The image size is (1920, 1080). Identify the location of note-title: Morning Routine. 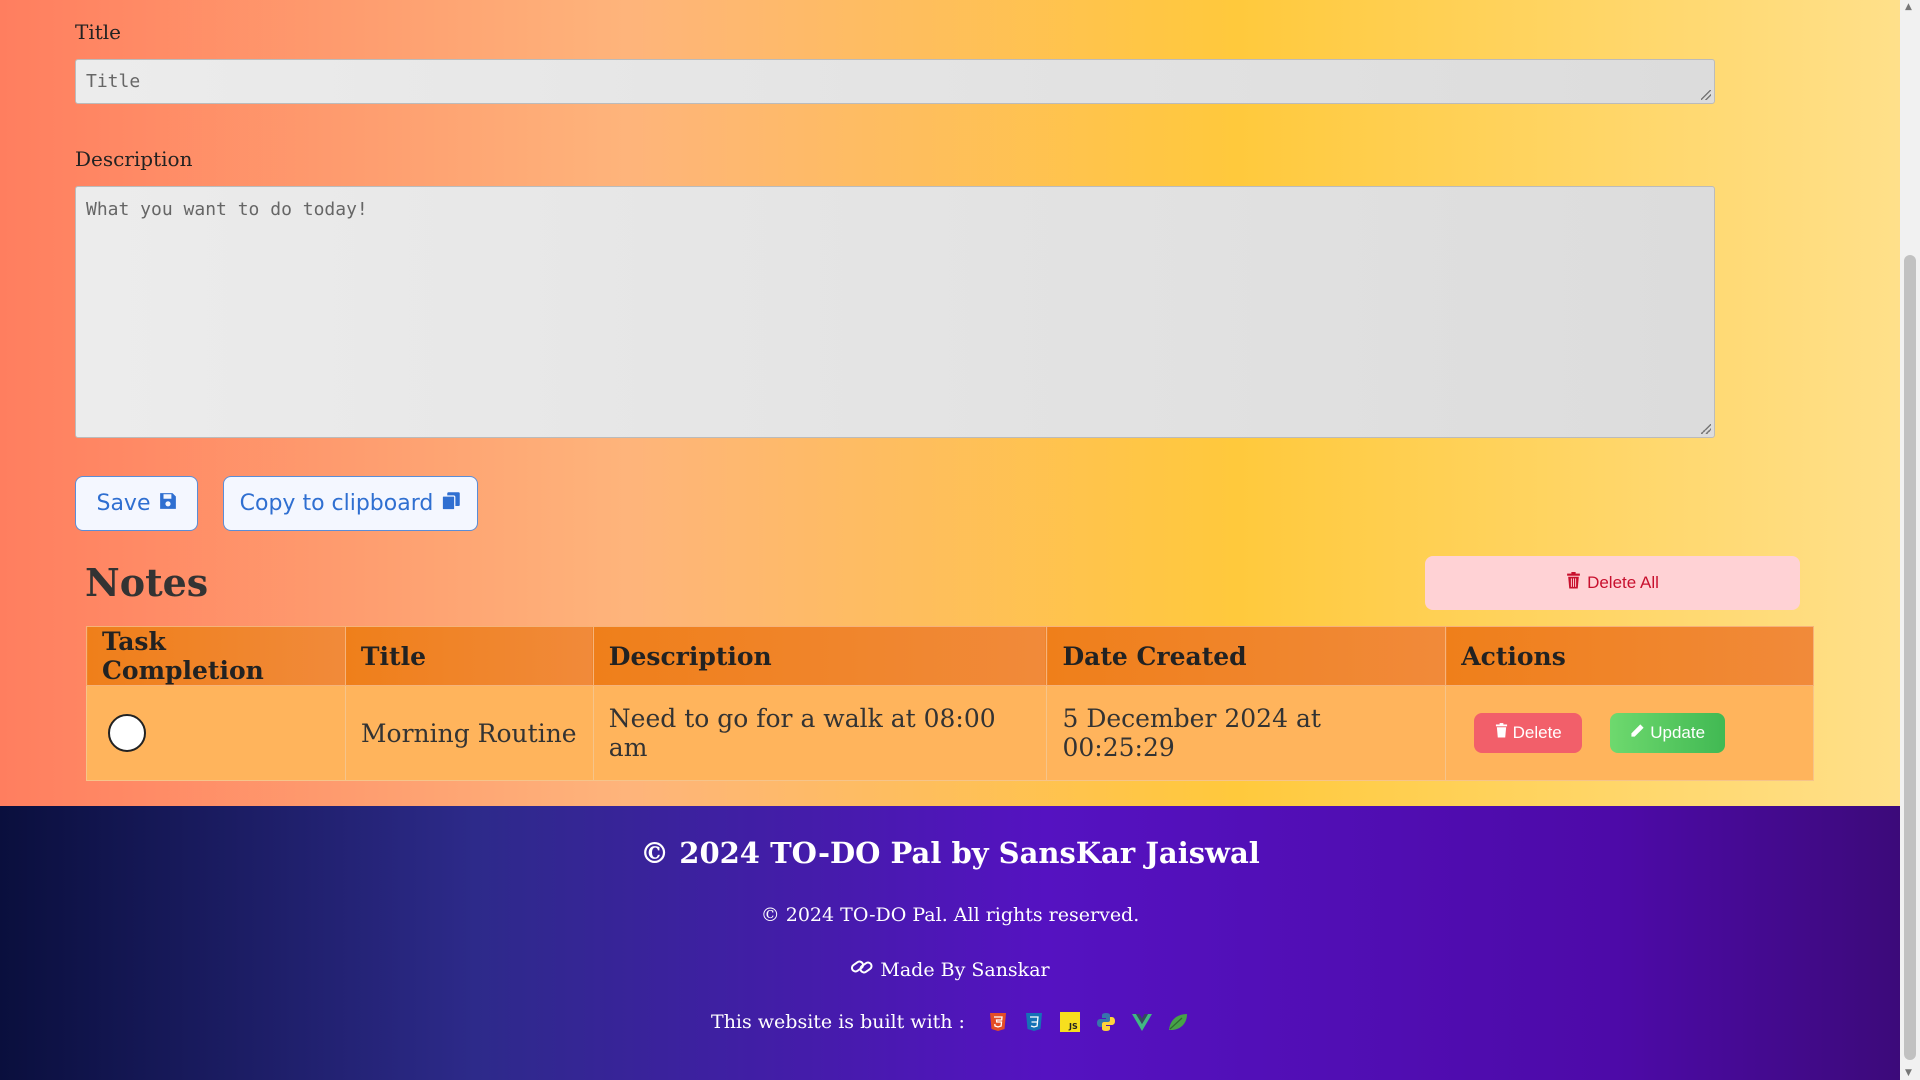
(469, 733).